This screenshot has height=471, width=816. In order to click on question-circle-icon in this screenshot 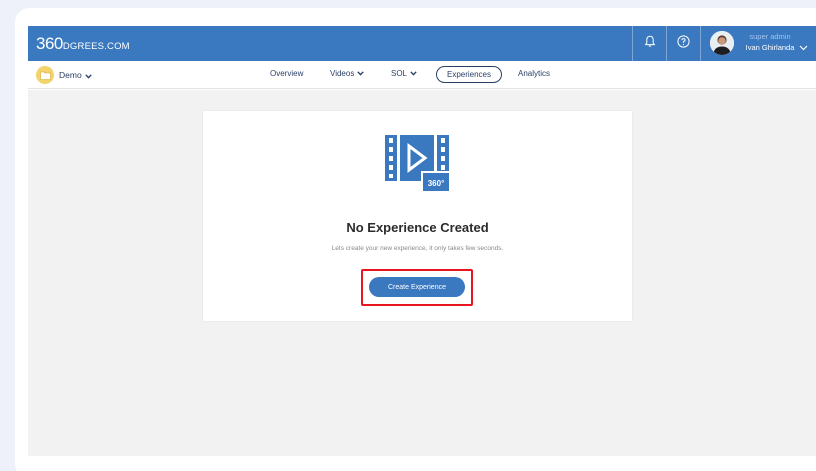, I will do `click(683, 43)`.